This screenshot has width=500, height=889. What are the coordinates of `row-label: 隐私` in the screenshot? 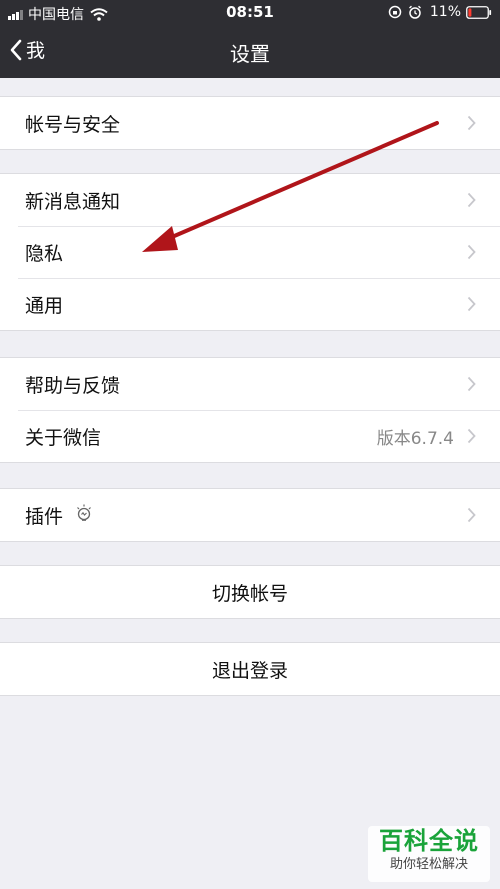 It's located at (44, 253).